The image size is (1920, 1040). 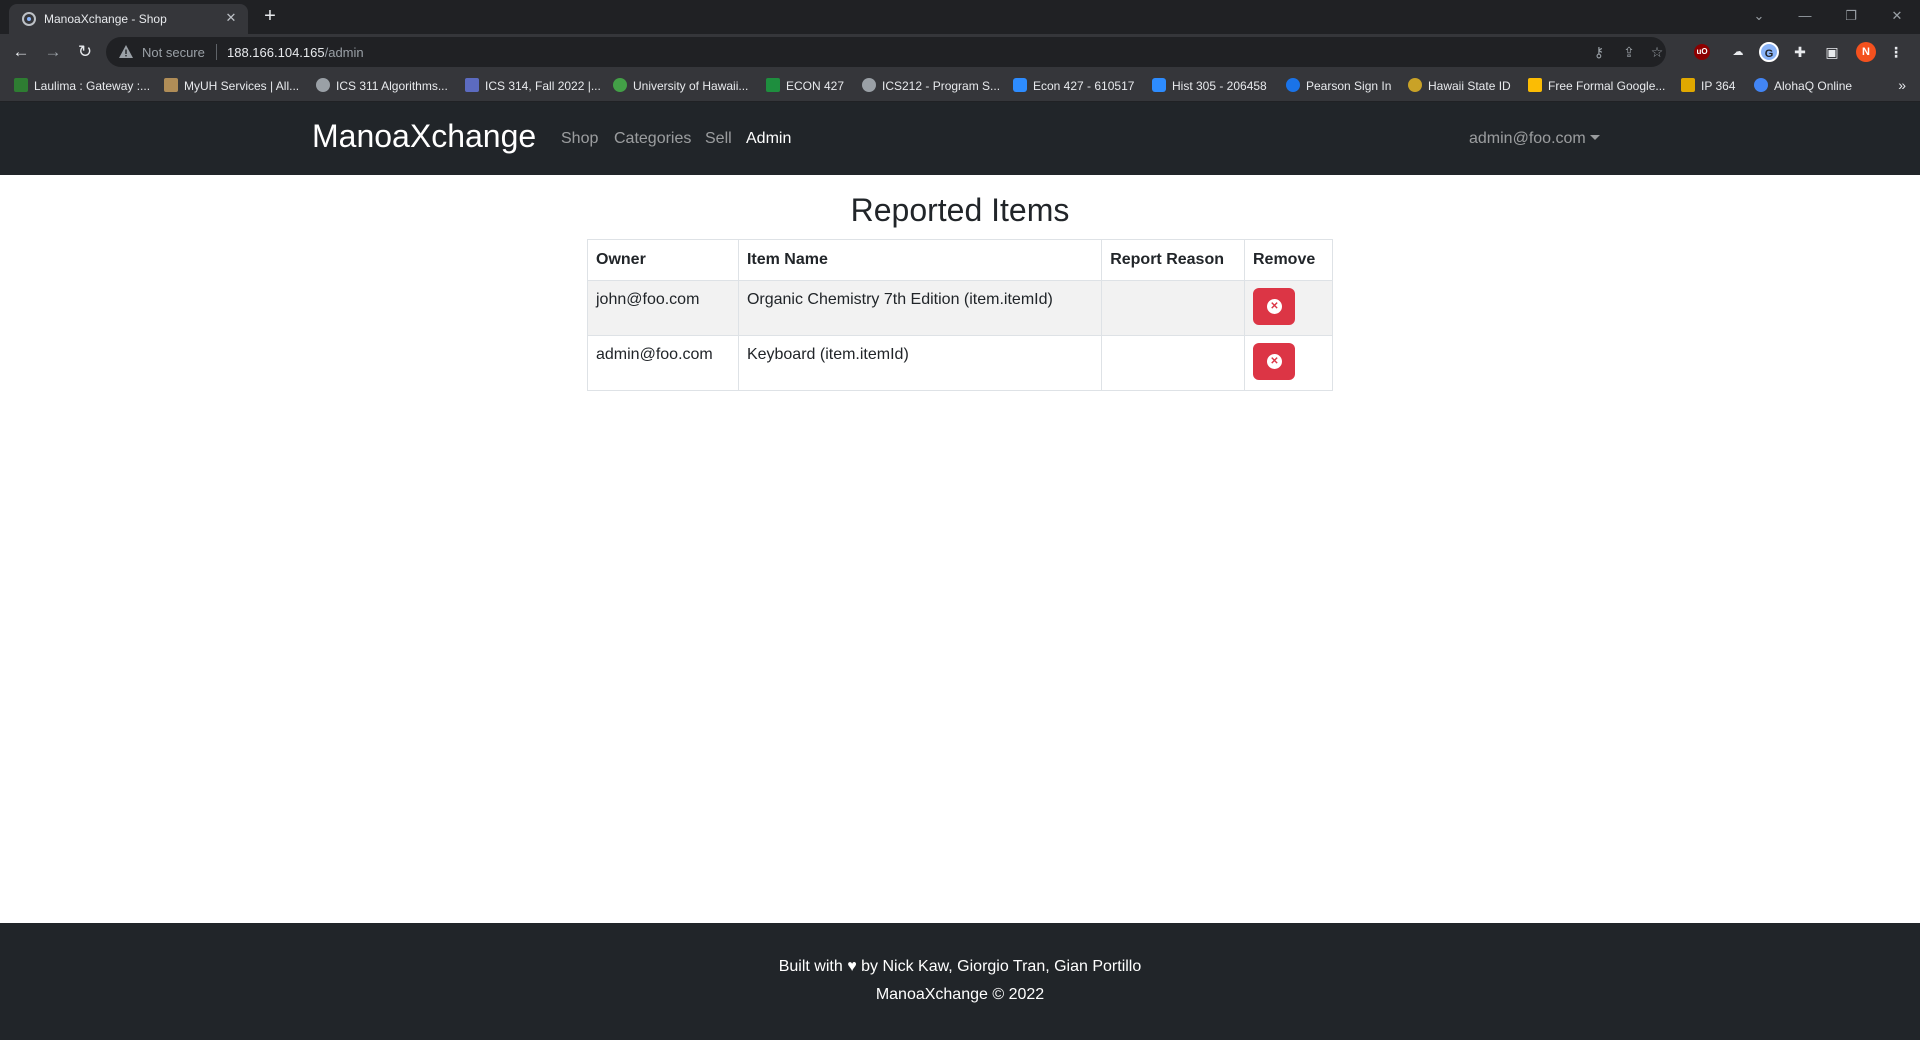 What do you see at coordinates (85, 52) in the screenshot?
I see `reload-icon: ↻` at bounding box center [85, 52].